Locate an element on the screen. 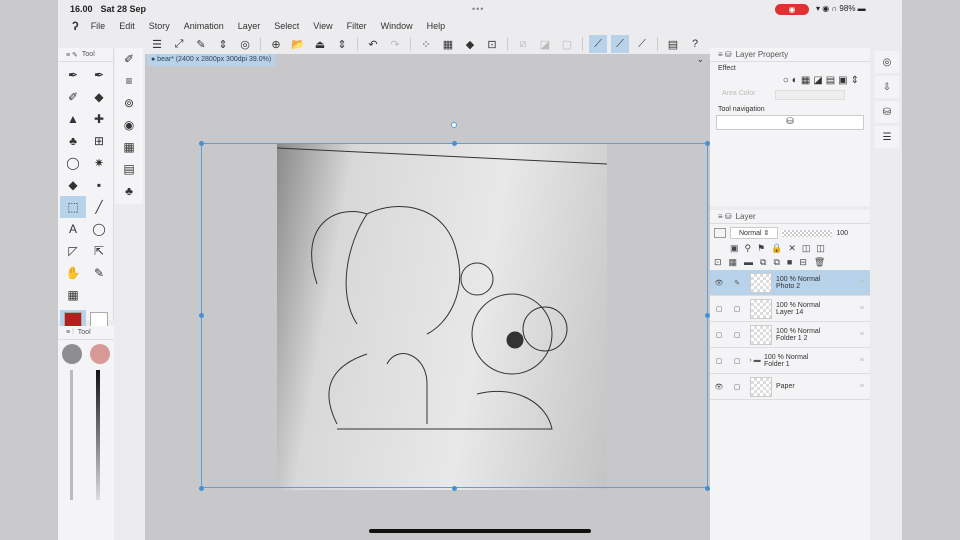 The height and width of the screenshot is (540, 960). tool-2-icon: ✐ is located at coordinates (73, 97).